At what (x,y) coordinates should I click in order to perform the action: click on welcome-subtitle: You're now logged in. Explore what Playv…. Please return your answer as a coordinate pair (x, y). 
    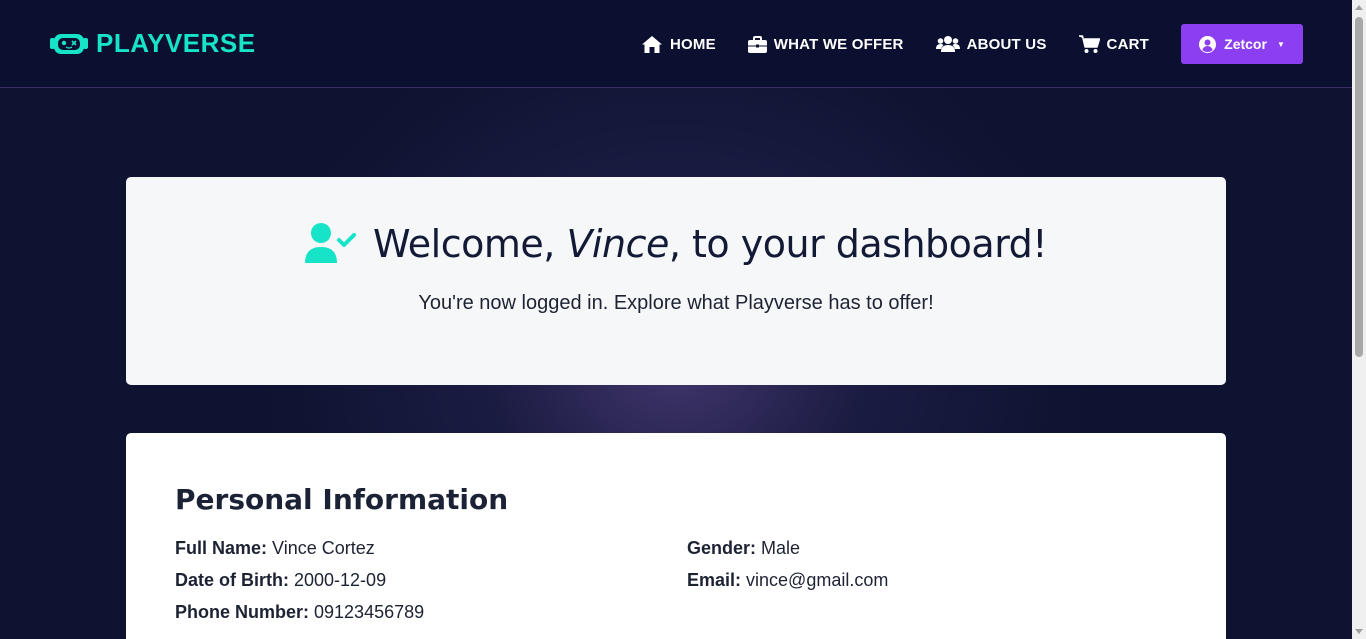
    Looking at the image, I should click on (676, 303).